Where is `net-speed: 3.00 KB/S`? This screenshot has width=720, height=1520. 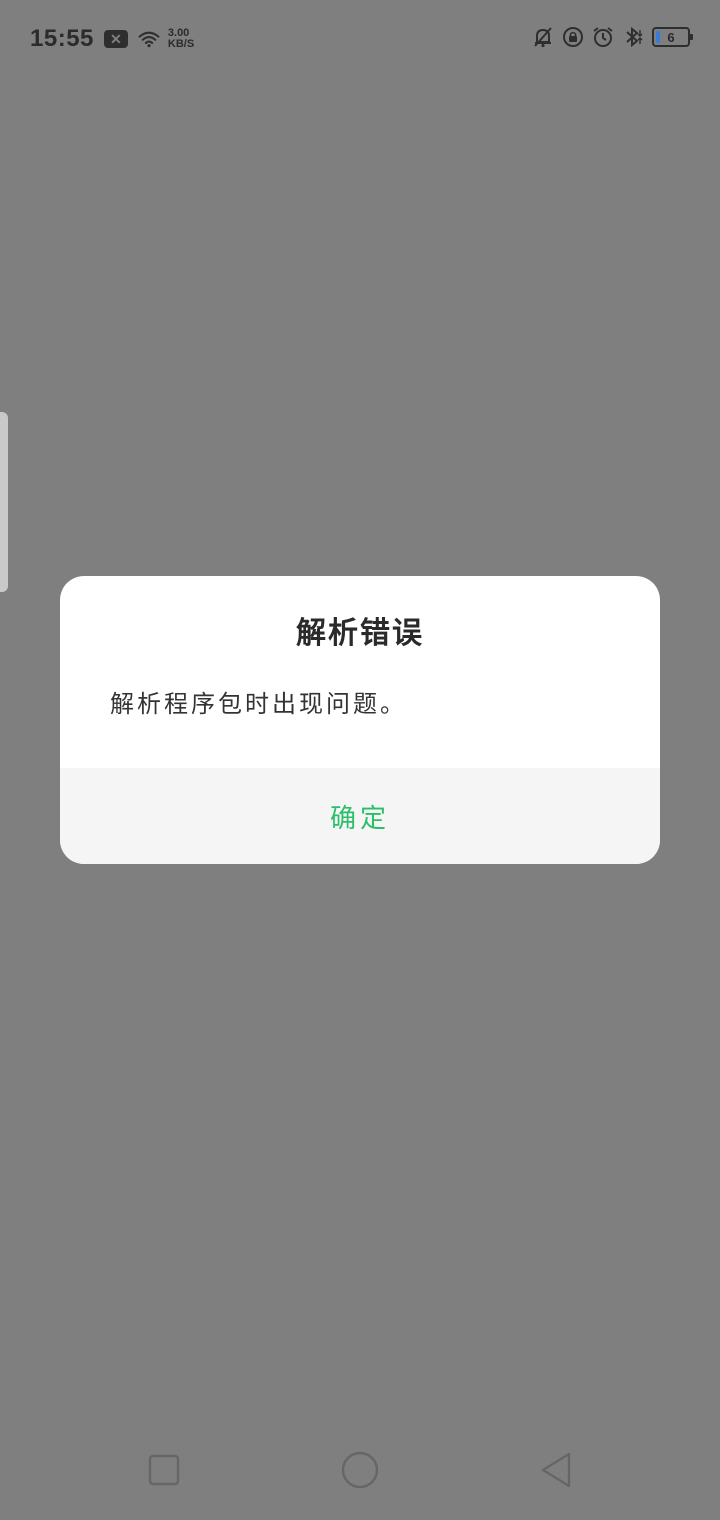 net-speed: 3.00 KB/S is located at coordinates (181, 39).